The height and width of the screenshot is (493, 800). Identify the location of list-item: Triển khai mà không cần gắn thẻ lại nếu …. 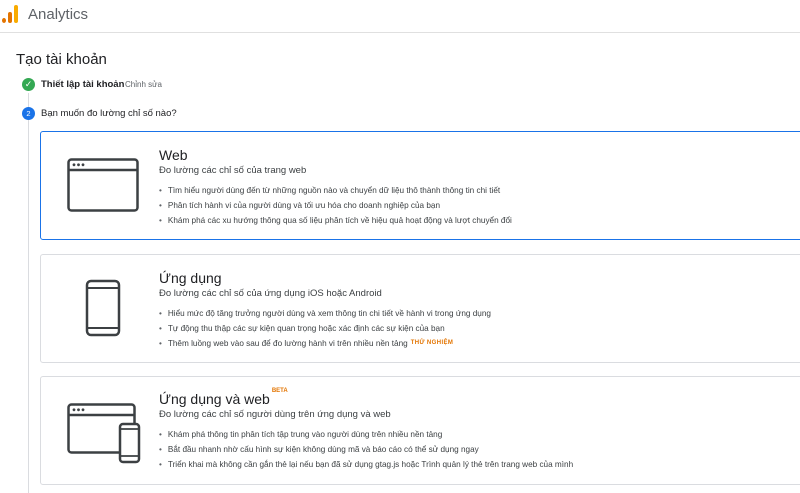
(366, 464).